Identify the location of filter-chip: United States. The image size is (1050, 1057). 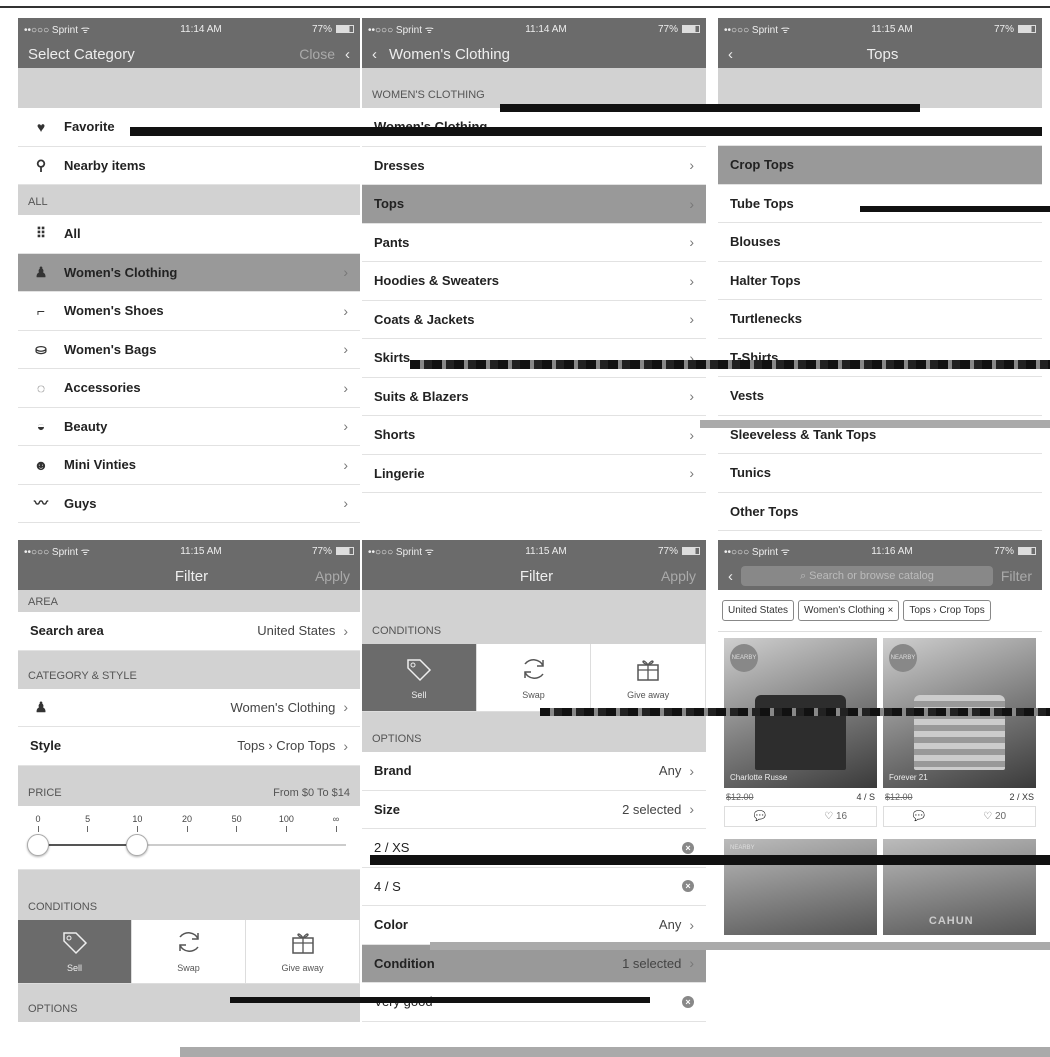
(758, 610).